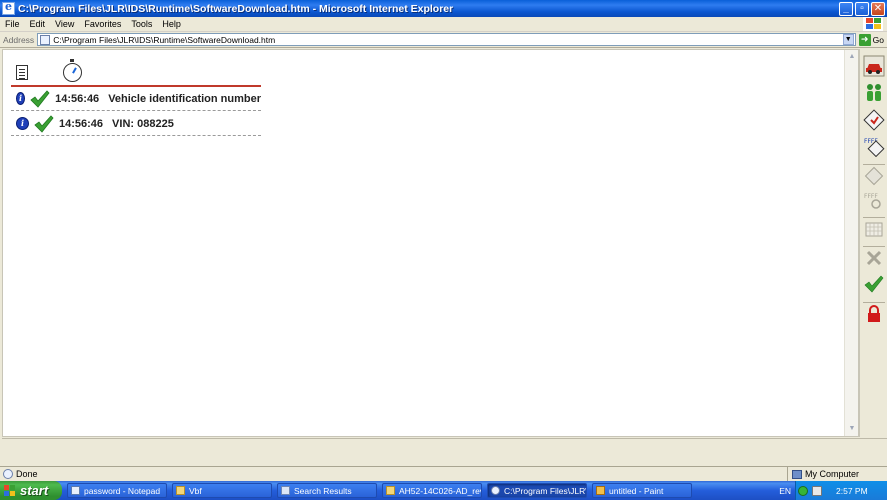  Describe the element at coordinates (38, 24) in the screenshot. I see `menu-edit: Edit` at that location.